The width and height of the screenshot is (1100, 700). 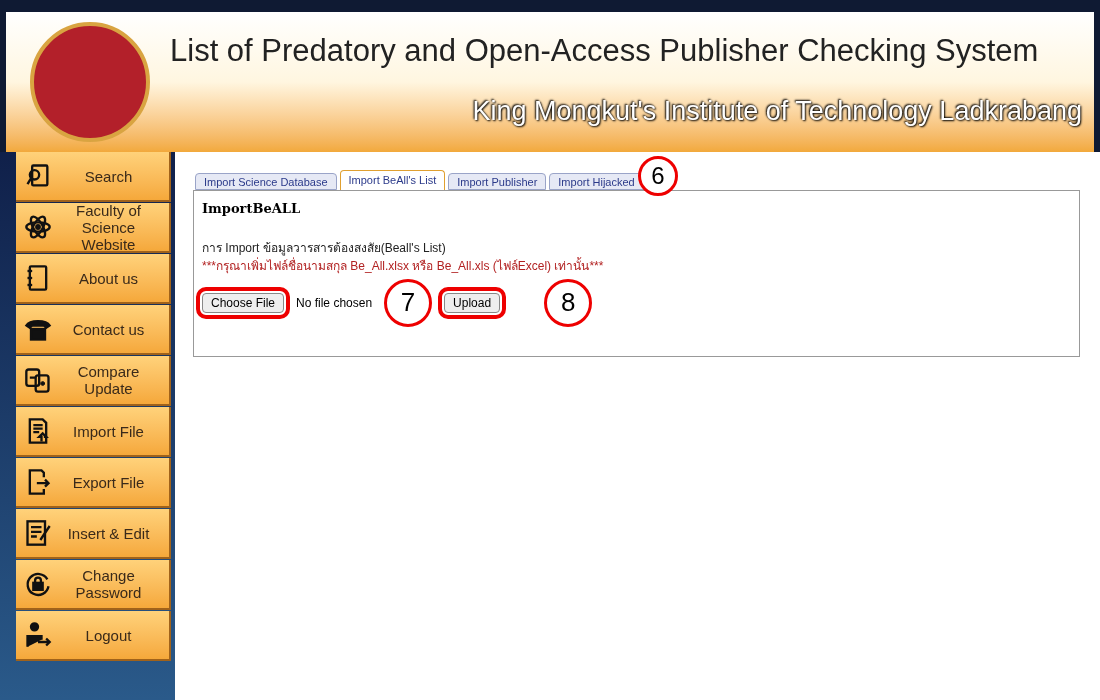 What do you see at coordinates (252, 209) in the screenshot?
I see `panel-heading: ImportBeALL` at bounding box center [252, 209].